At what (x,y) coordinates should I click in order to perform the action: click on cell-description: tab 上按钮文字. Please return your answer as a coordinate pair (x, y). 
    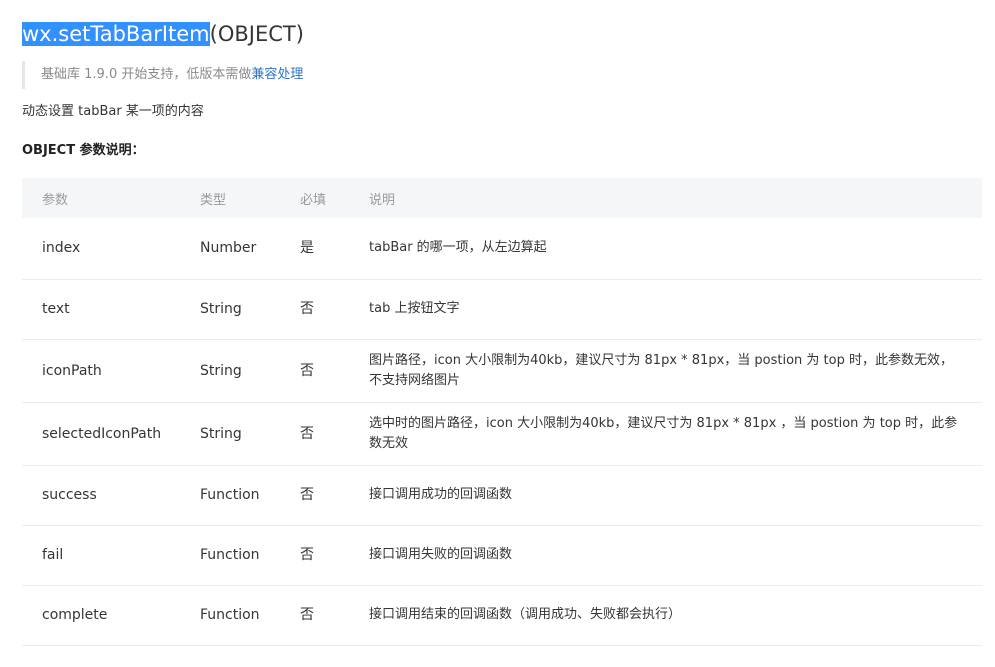
    Looking at the image, I should click on (665, 309).